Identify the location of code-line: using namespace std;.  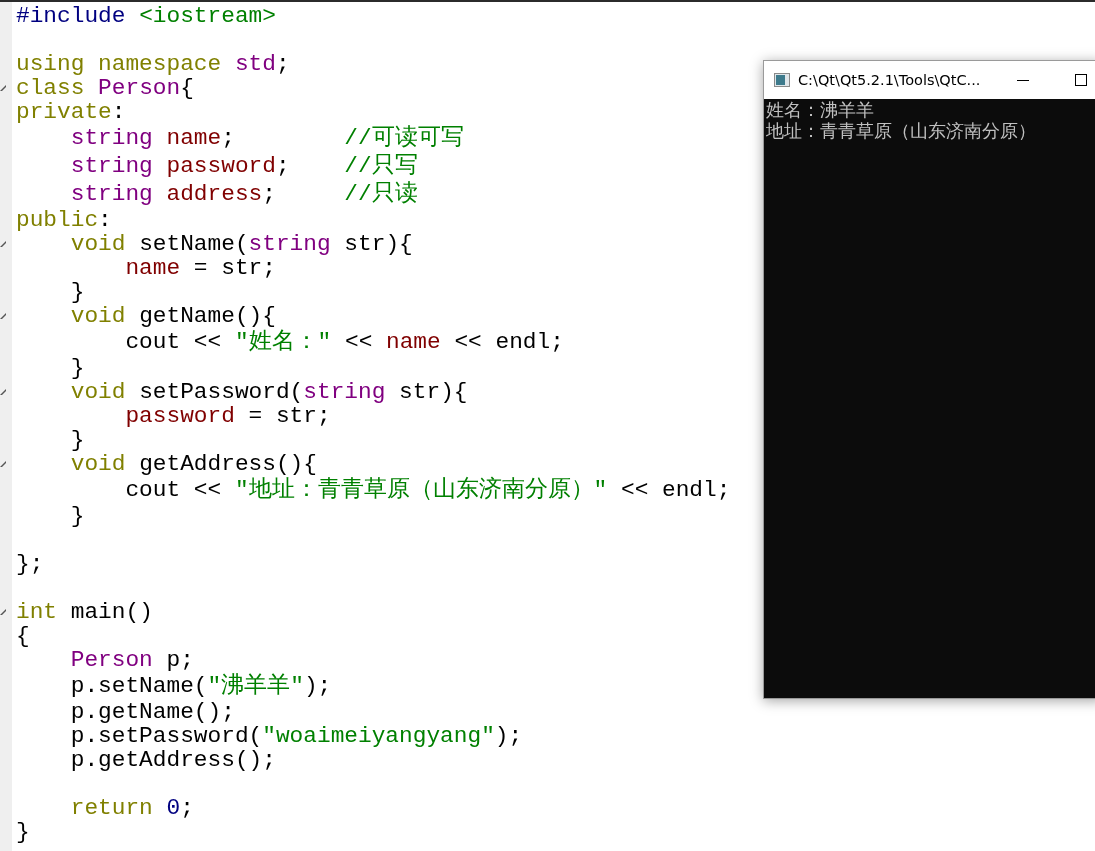
(153, 64).